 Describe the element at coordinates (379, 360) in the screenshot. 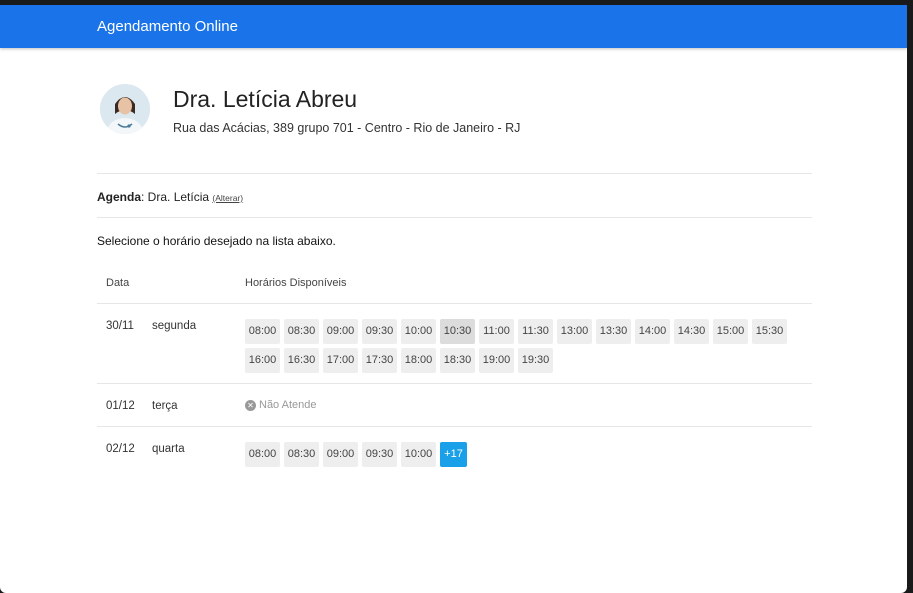

I see `time-slot-button: 17:30` at that location.